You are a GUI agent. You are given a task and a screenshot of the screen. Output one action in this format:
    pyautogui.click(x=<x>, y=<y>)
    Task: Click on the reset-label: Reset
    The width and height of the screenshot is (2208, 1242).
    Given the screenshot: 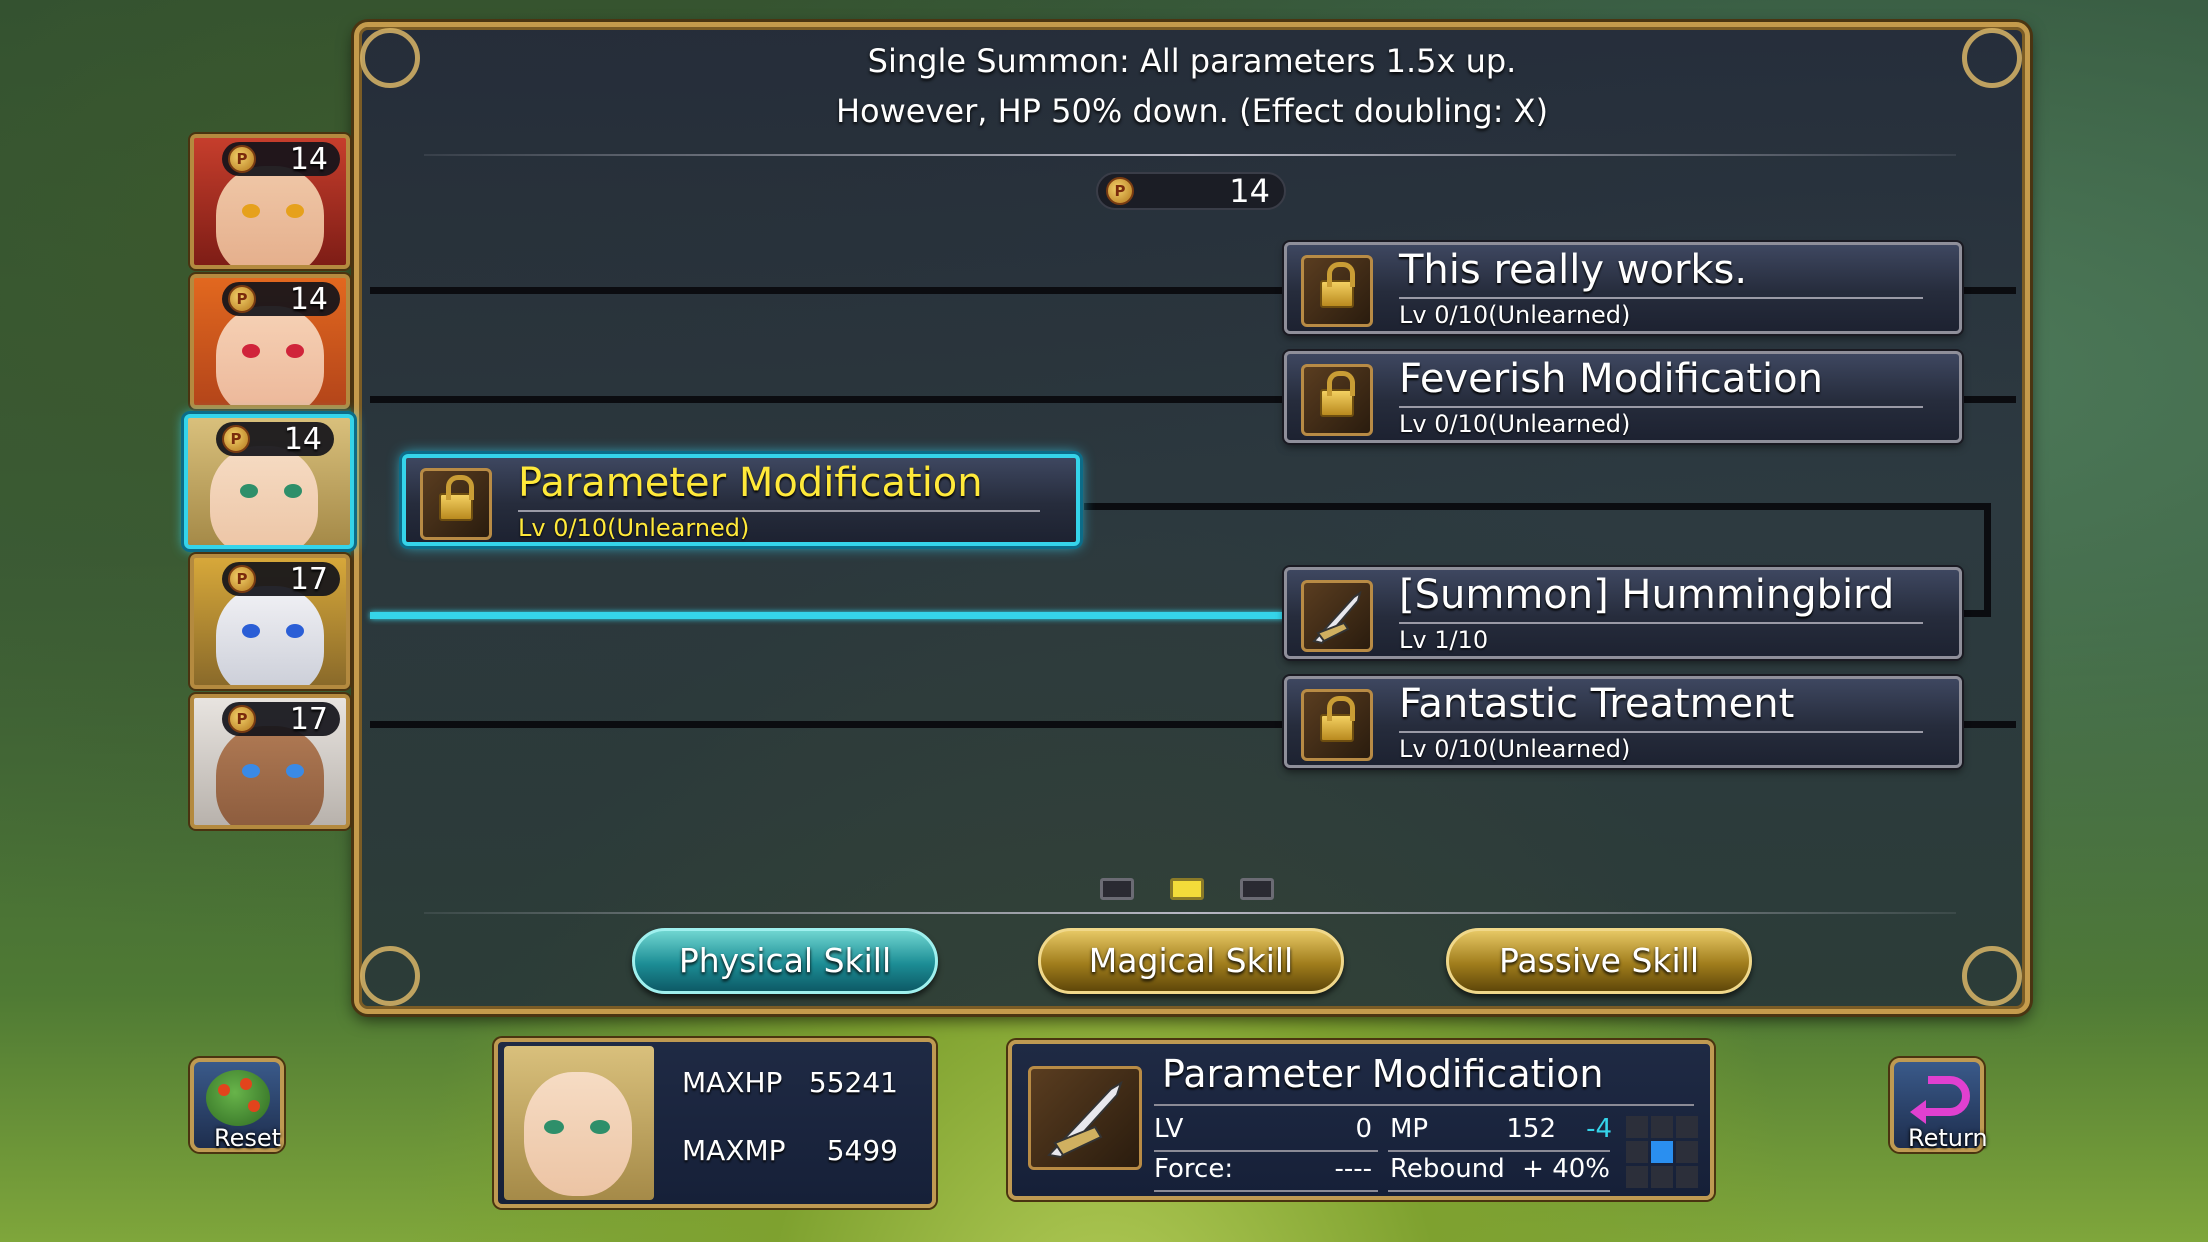 What is the action you would take?
    pyautogui.click(x=248, y=1138)
    